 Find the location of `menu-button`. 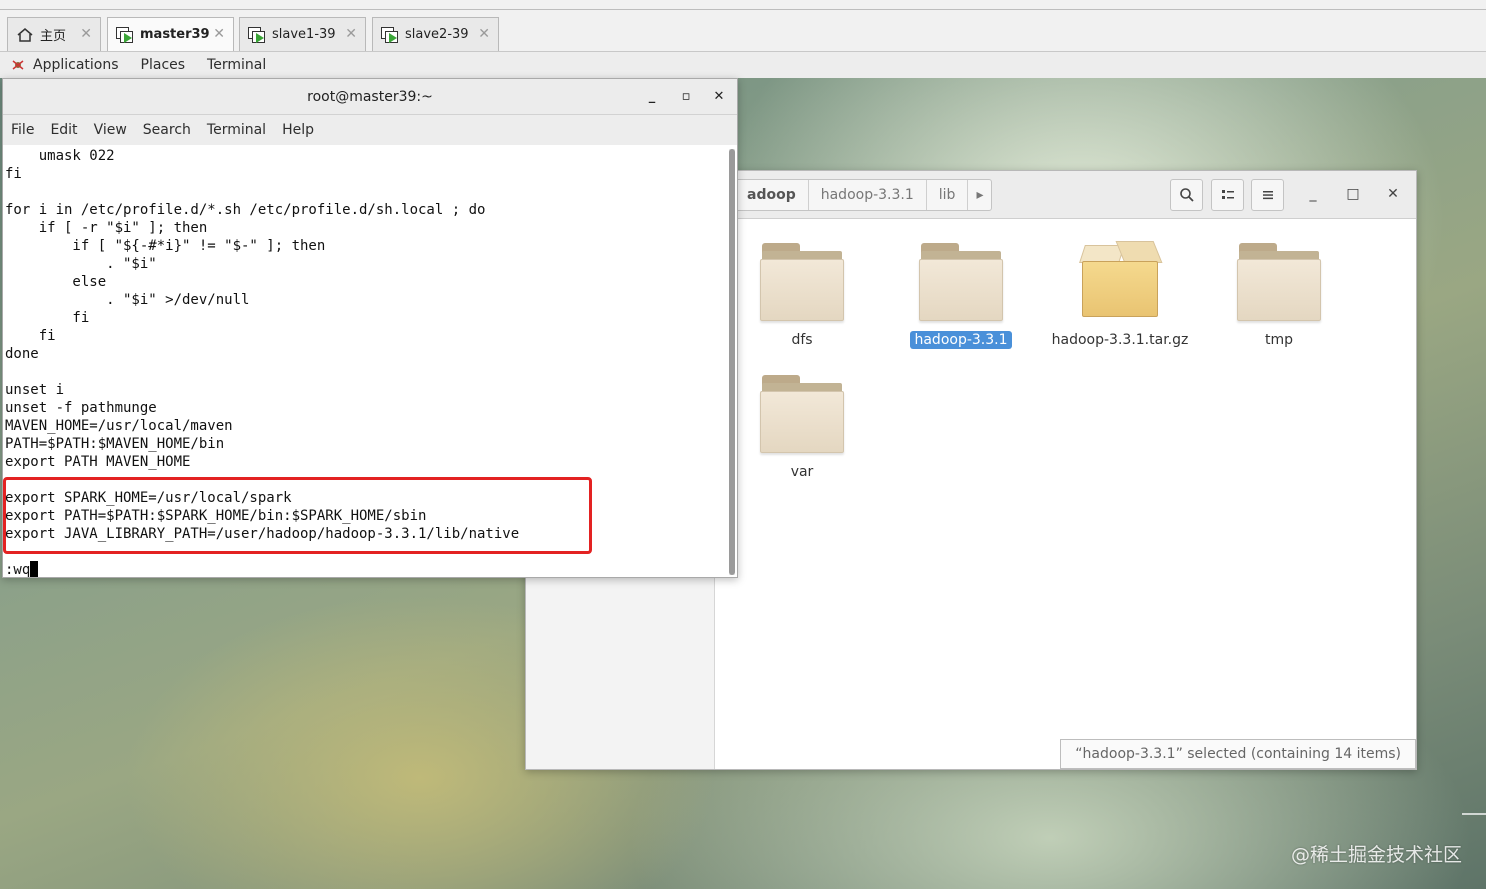

menu-button is located at coordinates (1267, 195).